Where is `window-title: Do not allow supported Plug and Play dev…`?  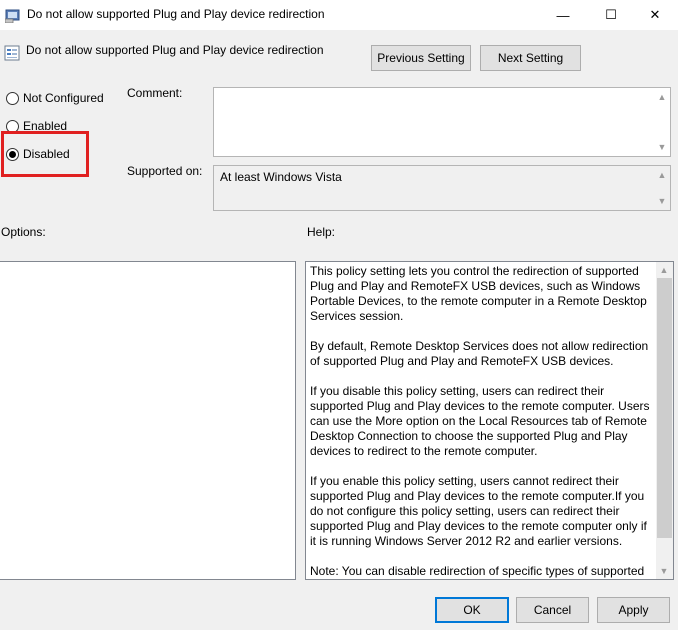
window-title: Do not allow supported Plug and Play dev… is located at coordinates (176, 14).